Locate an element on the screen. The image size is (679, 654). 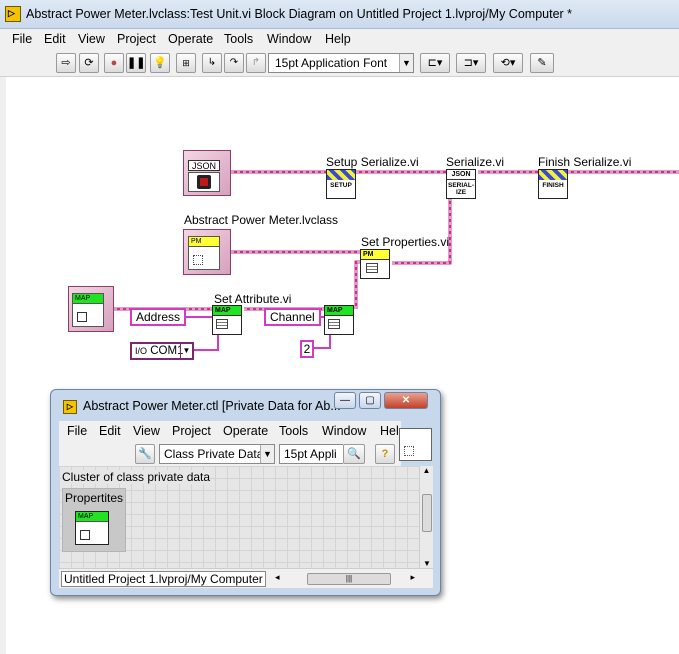
props-to-serialize-wire is located at coordinates (422, 231).